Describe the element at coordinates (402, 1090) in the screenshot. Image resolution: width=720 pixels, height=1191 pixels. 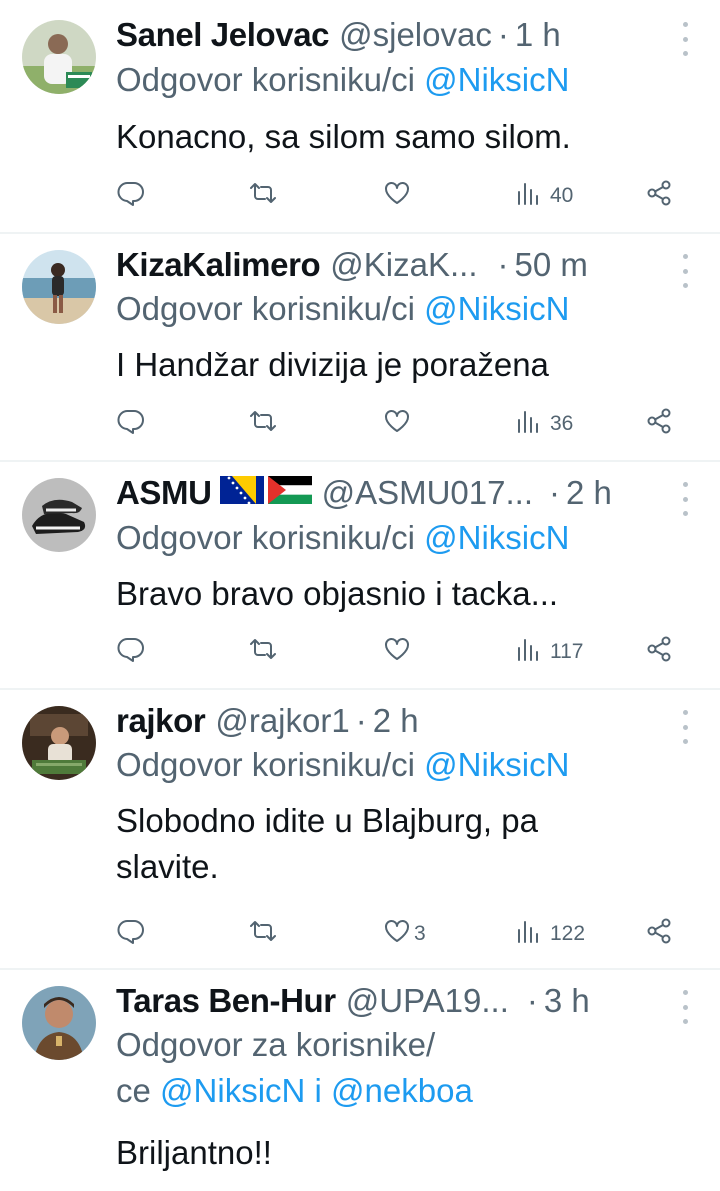
I see `mention-link: @nekboa` at that location.